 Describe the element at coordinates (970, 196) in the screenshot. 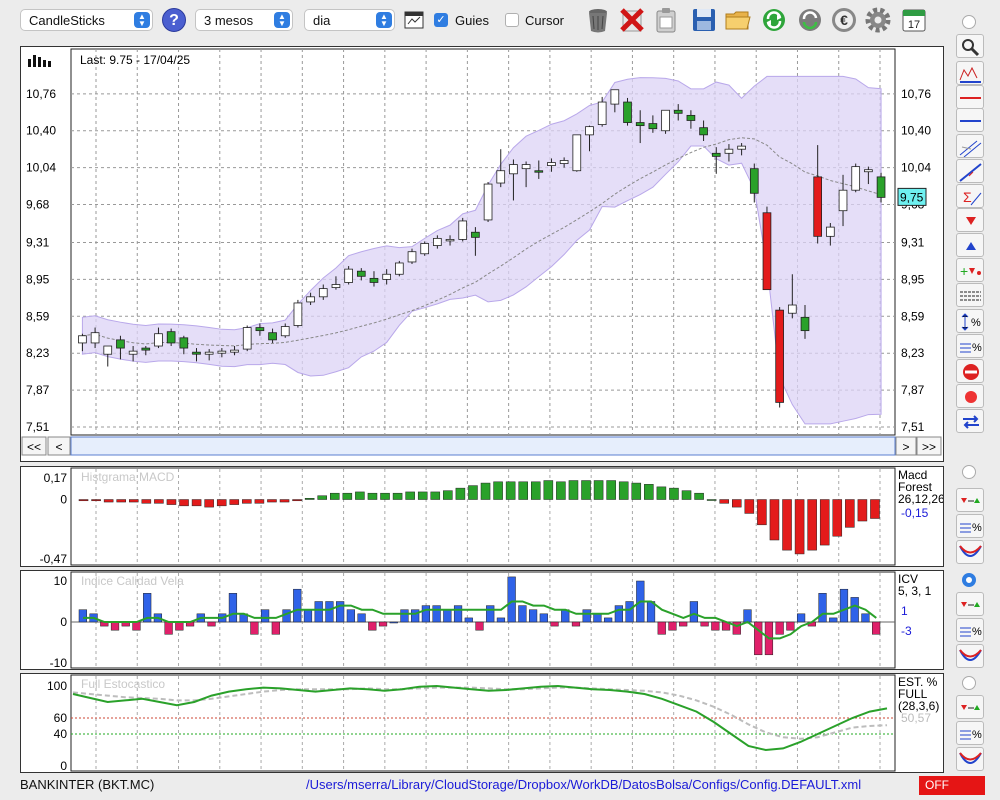

I see `sigma-button: Σ` at that location.